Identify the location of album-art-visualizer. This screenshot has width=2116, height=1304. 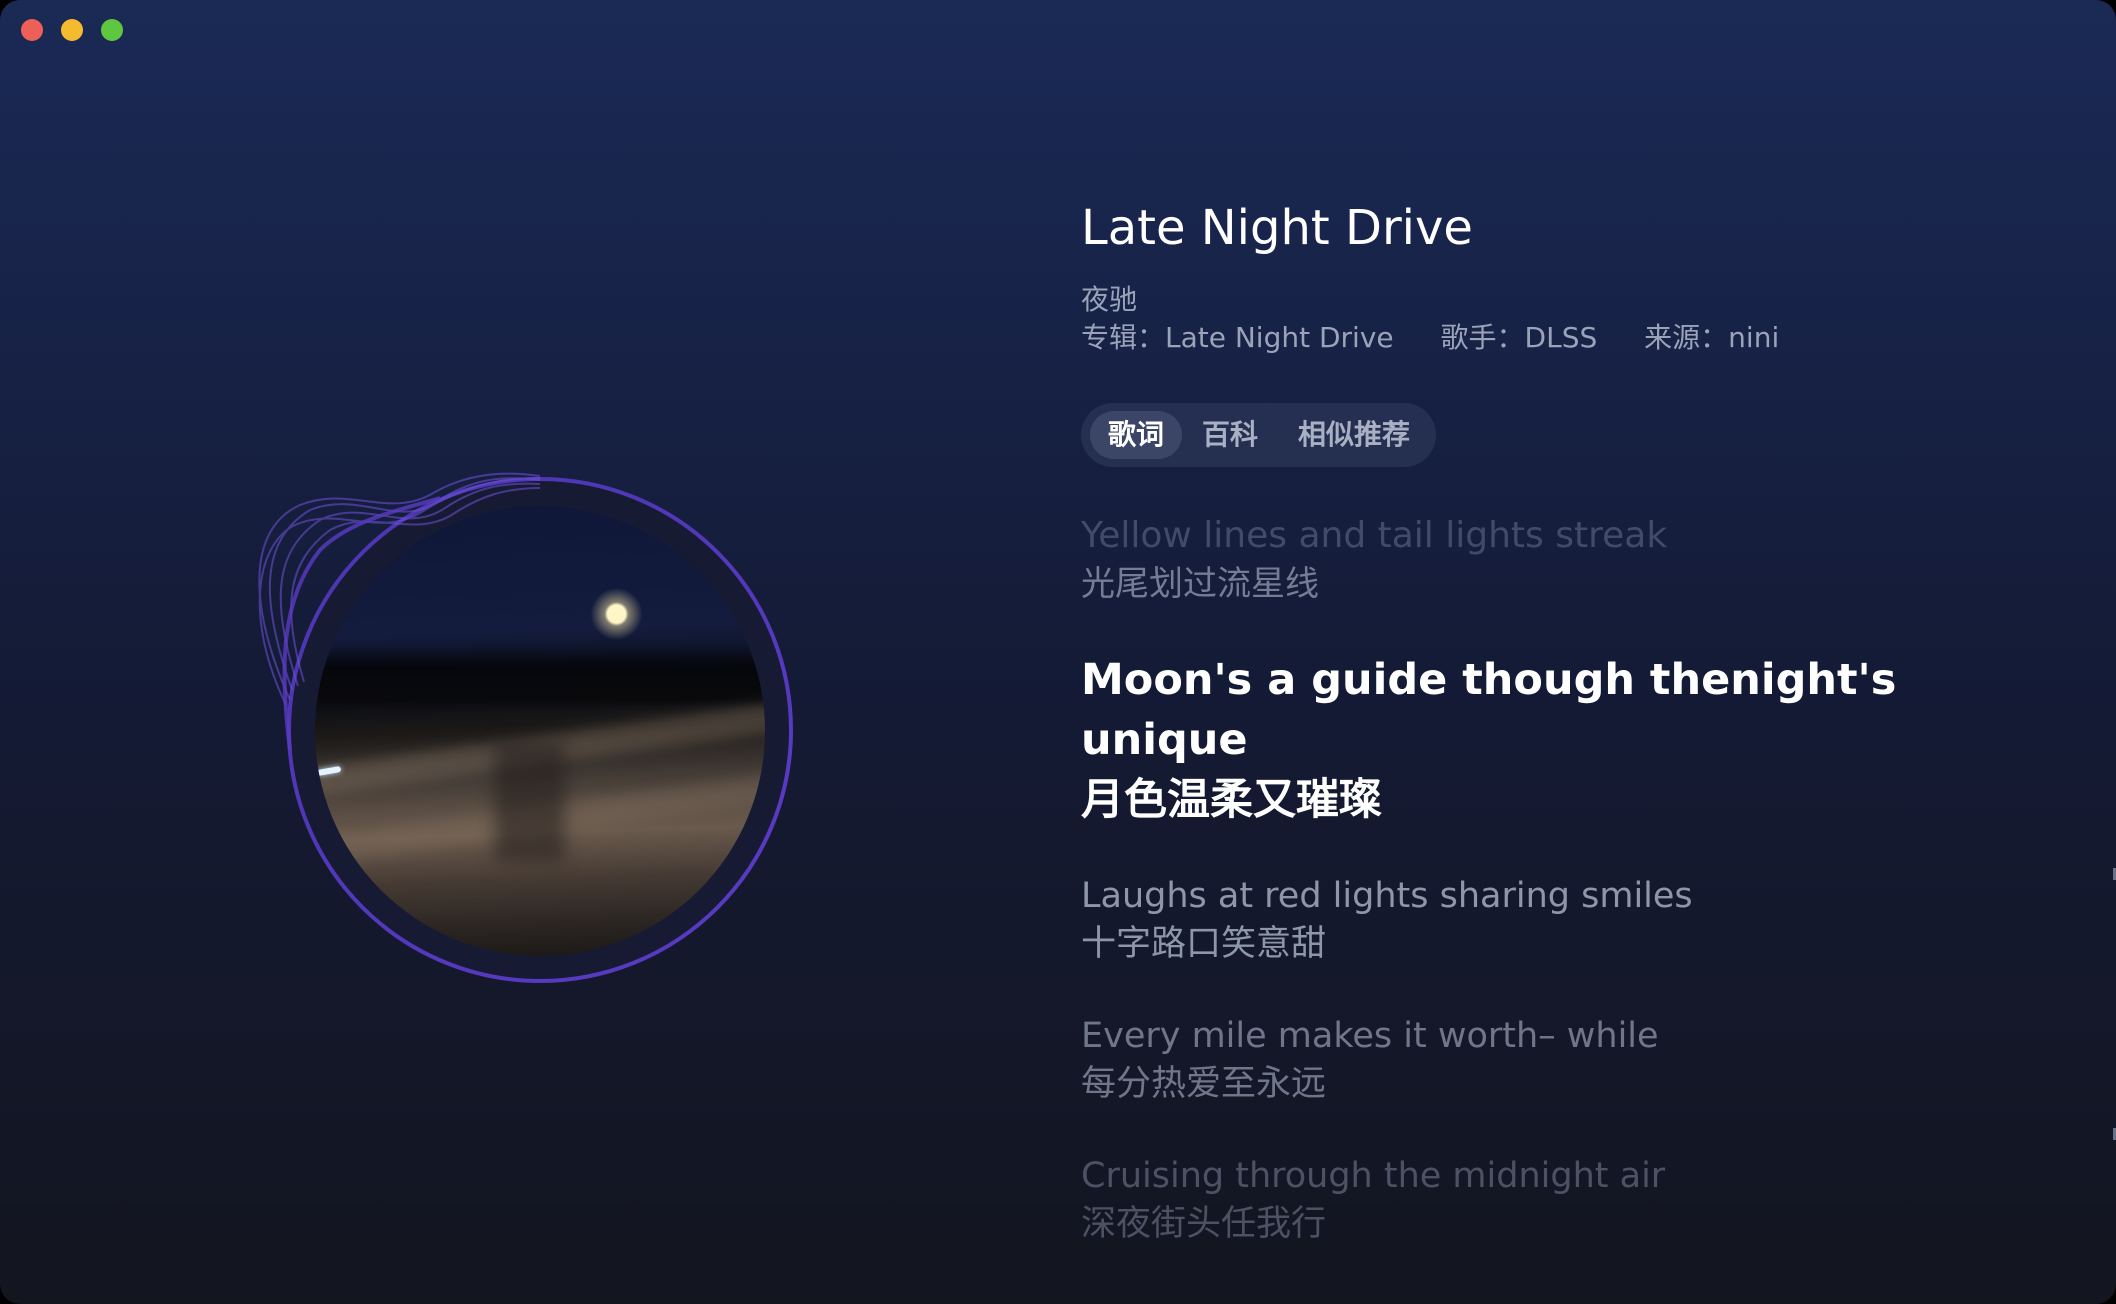
(530, 730).